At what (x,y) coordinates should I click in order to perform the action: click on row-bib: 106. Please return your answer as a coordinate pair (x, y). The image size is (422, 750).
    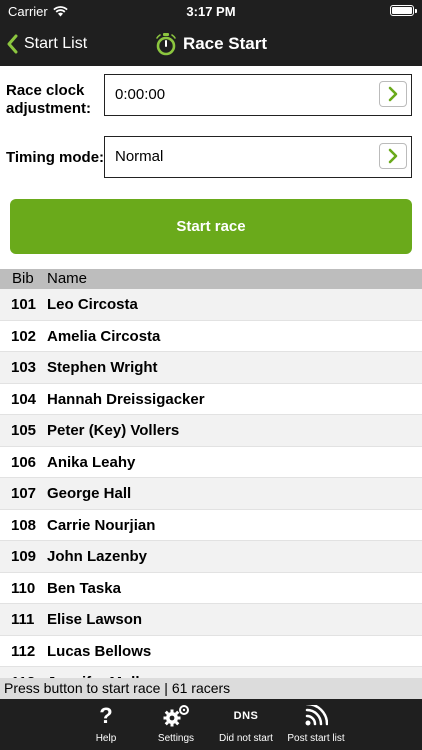
    Looking at the image, I should click on (24, 462).